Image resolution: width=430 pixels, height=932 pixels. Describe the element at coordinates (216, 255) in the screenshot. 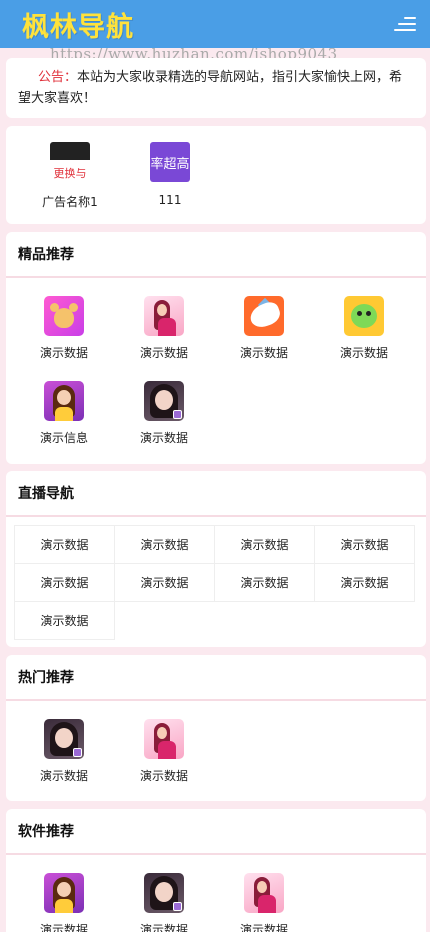

I see `section-title: 精品推荐` at that location.